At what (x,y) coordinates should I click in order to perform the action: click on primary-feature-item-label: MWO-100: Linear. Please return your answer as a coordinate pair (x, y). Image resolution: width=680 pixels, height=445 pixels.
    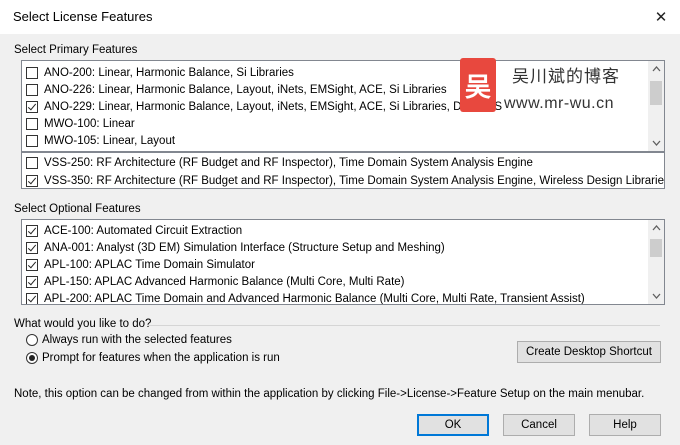
    Looking at the image, I should click on (89, 123).